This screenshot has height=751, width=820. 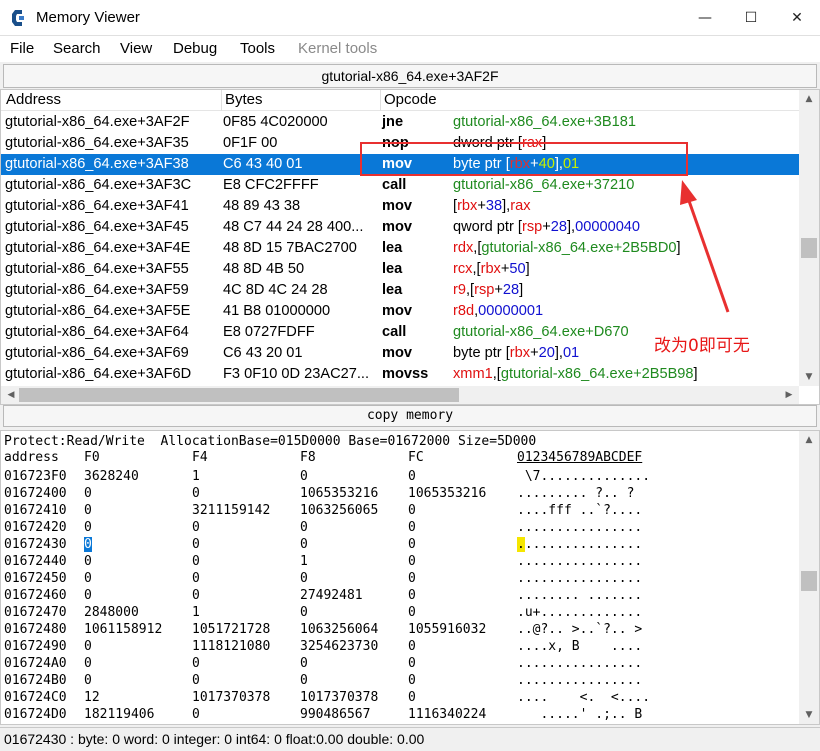 What do you see at coordinates (575, 493) in the screenshot?
I see `hex-ascii: ......... ?.. ?` at bounding box center [575, 493].